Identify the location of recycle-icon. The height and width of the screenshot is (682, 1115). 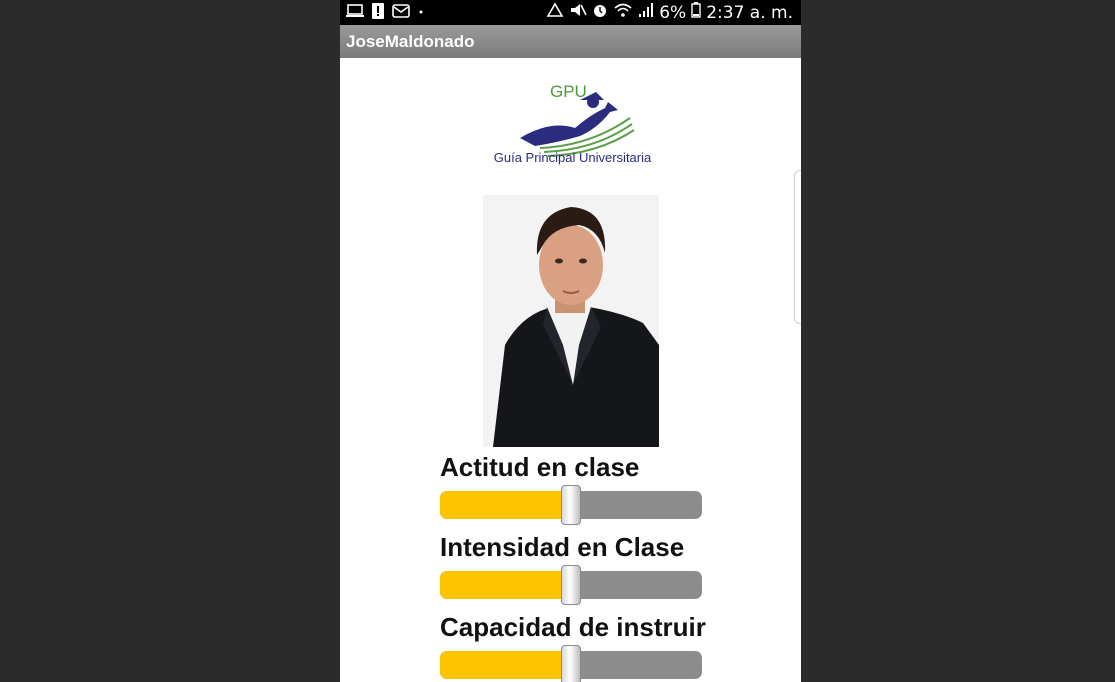
(555, 12).